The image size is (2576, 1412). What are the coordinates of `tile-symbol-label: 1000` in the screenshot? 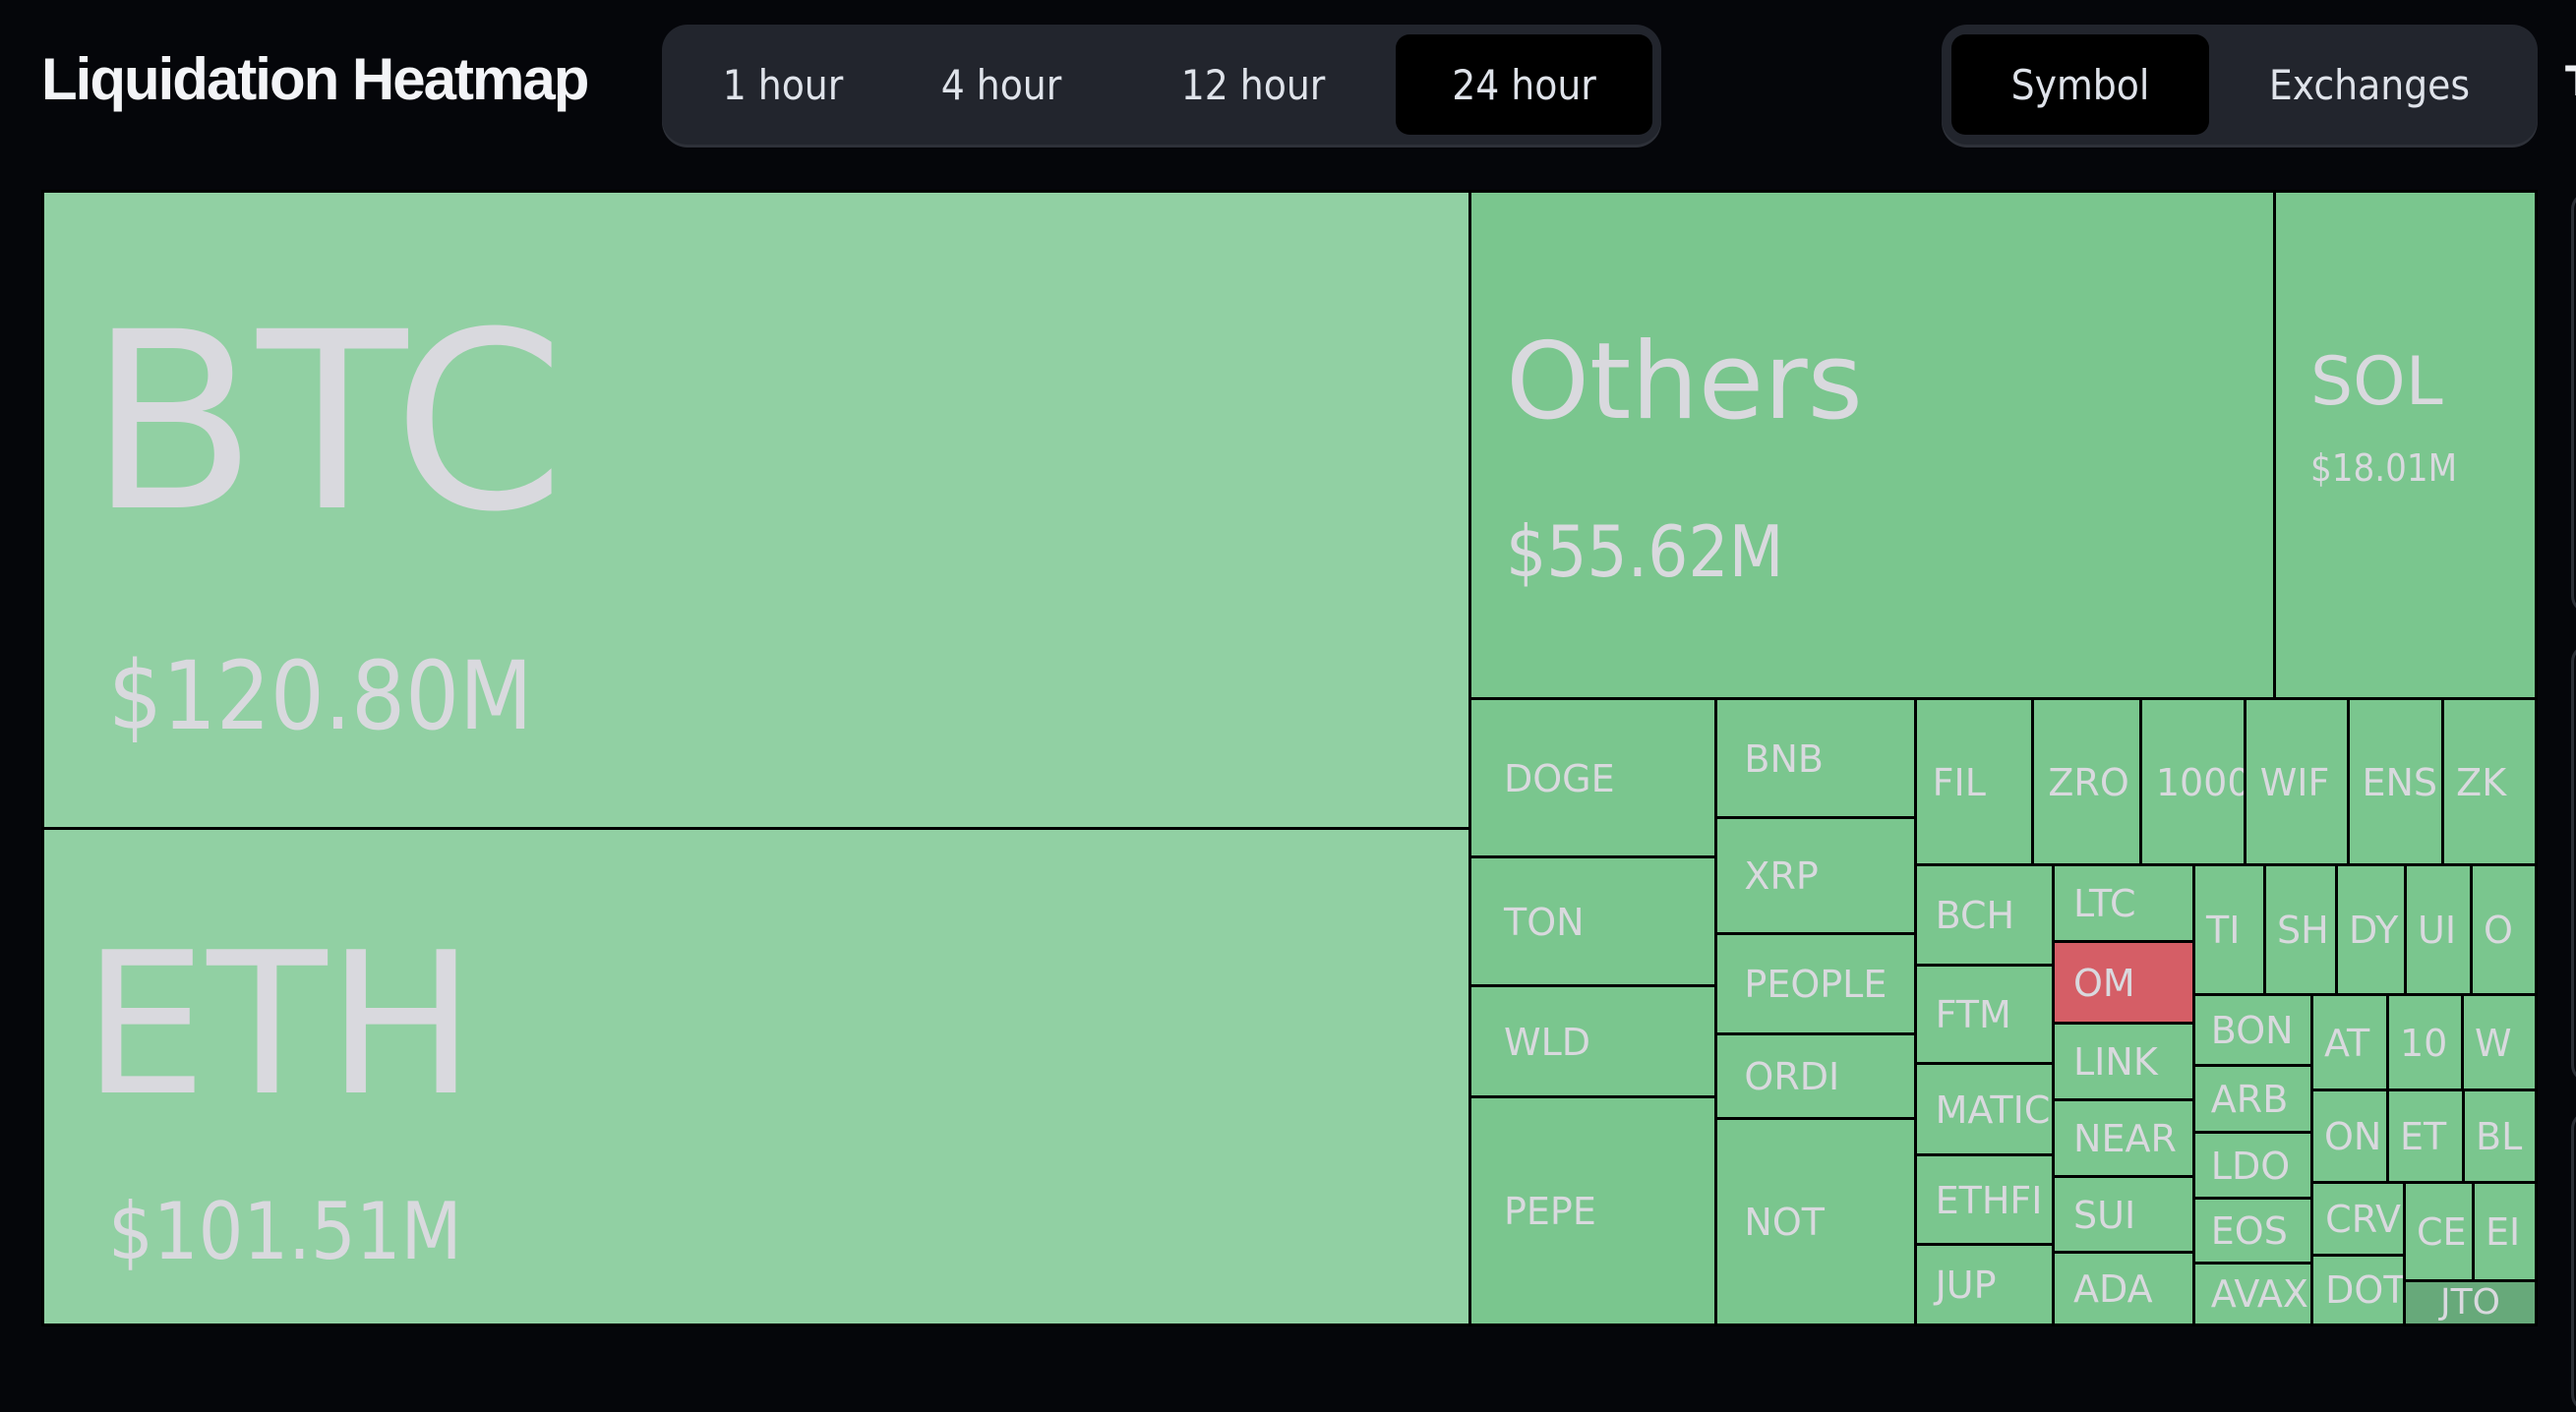 It's located at (2201, 782).